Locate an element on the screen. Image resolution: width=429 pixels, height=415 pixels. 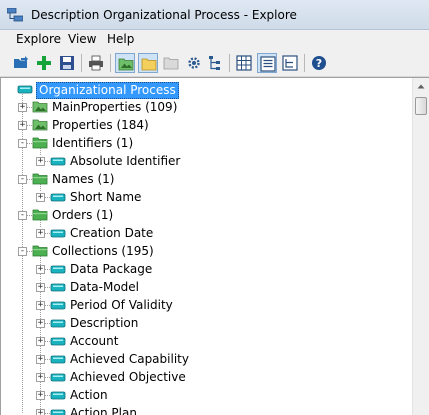
tree-node-label: Data-Model is located at coordinates (105, 287).